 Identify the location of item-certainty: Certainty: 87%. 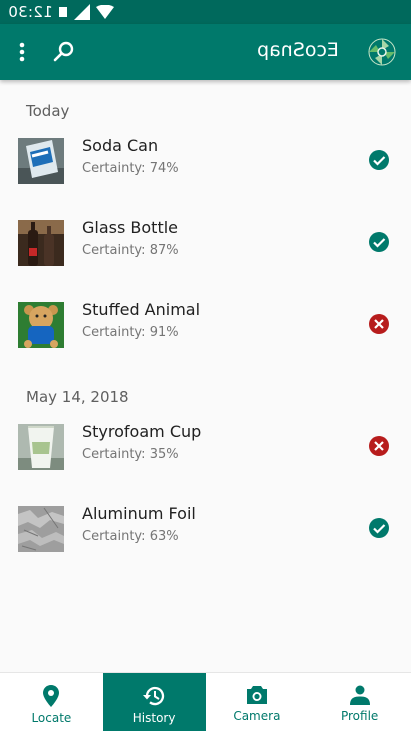
(130, 250).